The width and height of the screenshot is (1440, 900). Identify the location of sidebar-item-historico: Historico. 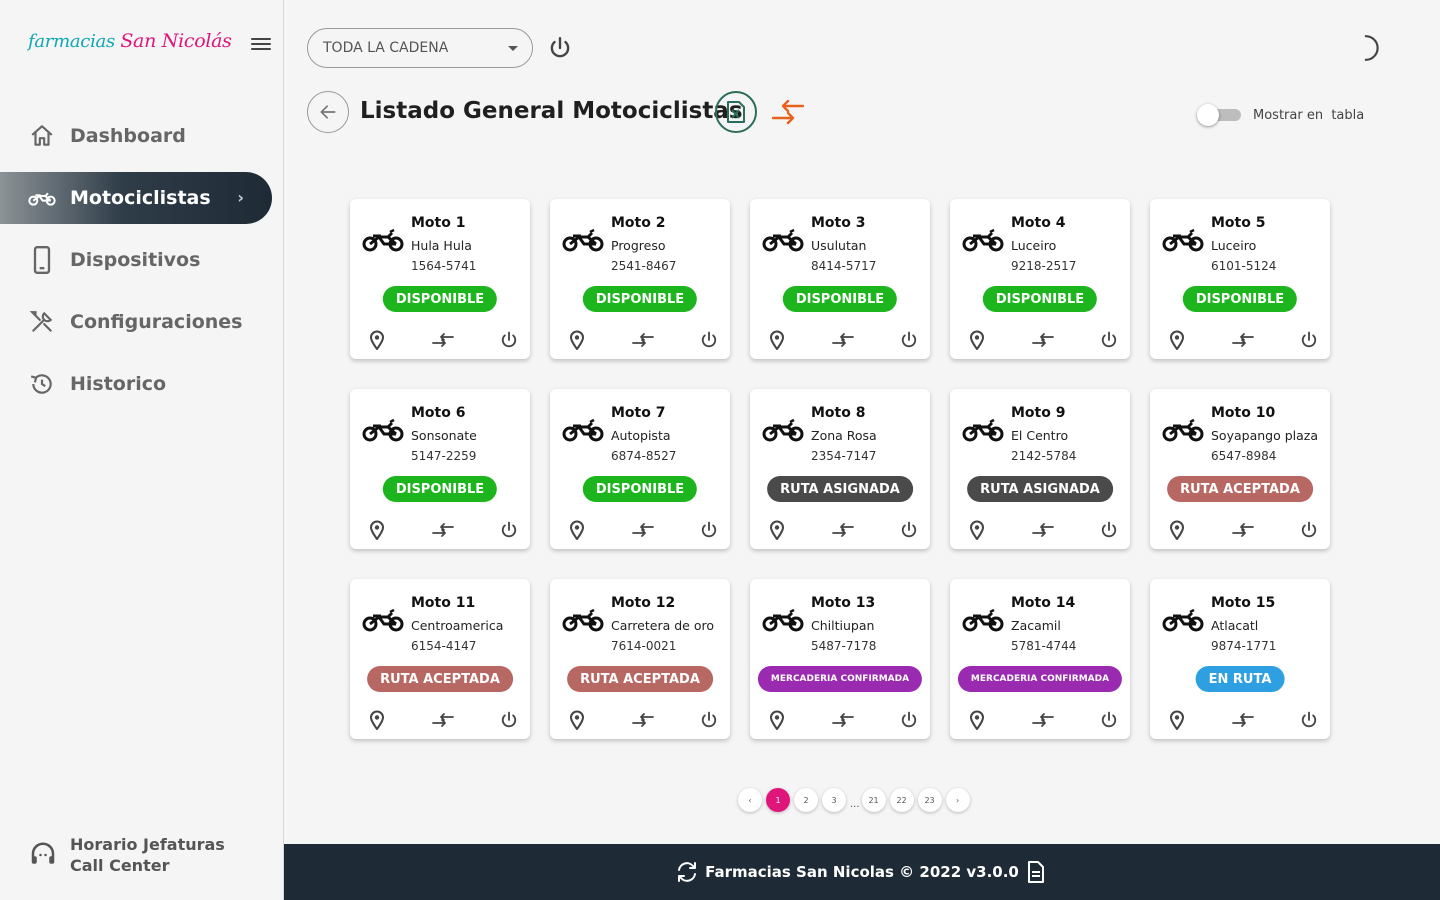
(142, 384).